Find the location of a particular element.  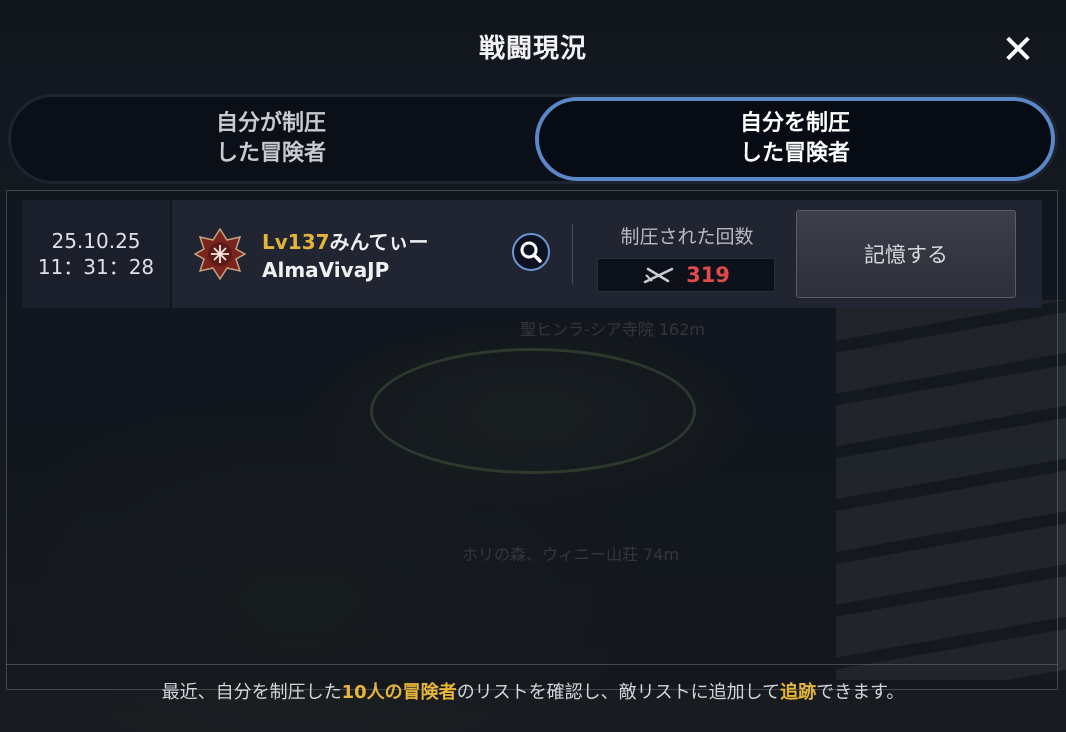

footer-text: 最近、自分を制圧した is located at coordinates (251, 692).